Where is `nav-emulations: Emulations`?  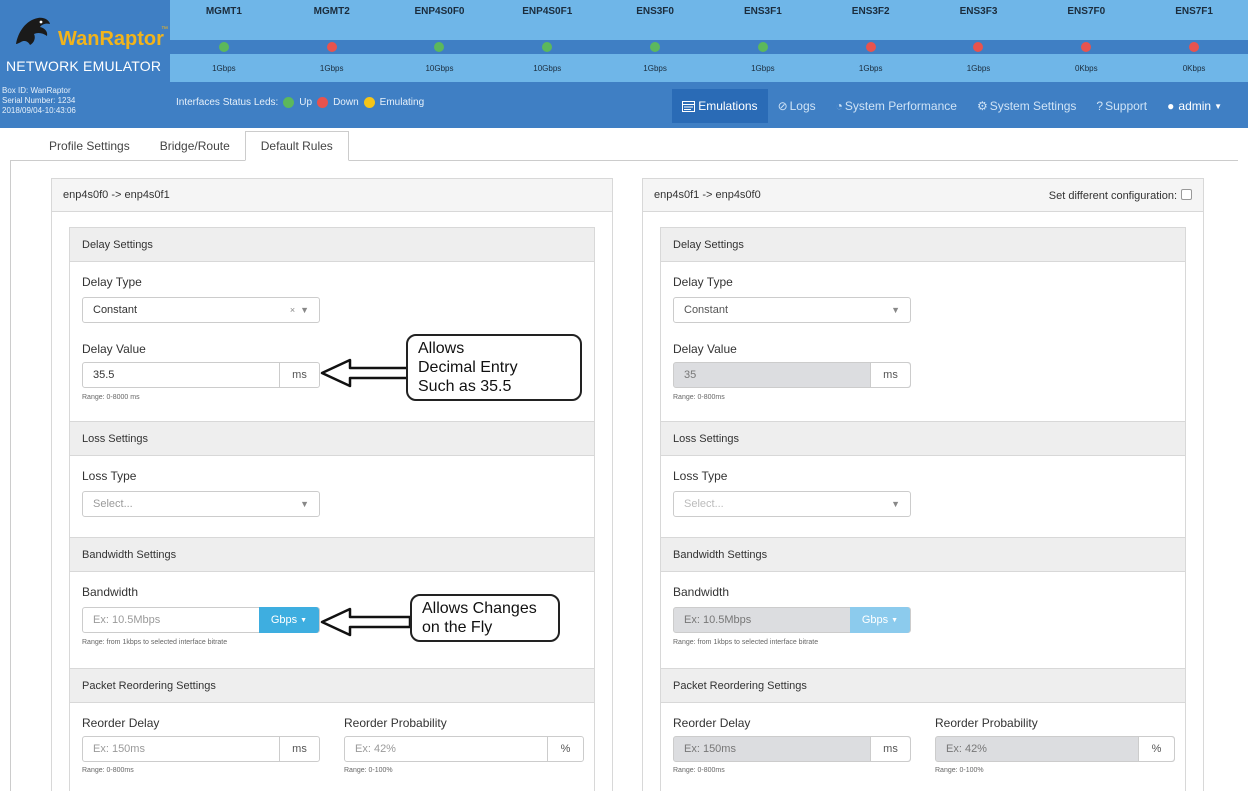 nav-emulations: Emulations is located at coordinates (720, 106).